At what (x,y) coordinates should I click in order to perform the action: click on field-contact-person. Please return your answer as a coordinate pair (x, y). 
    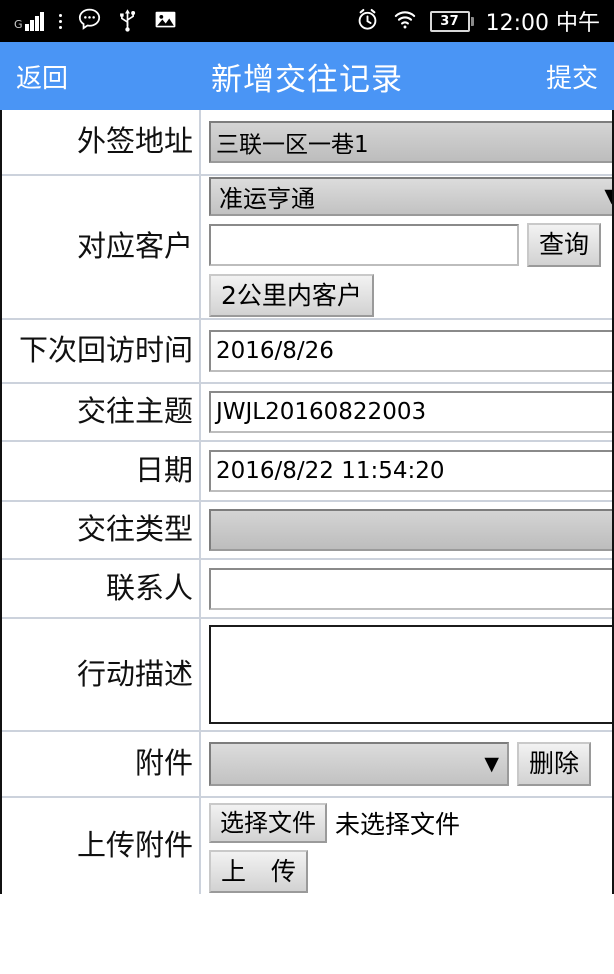
    Looking at the image, I should click on (406, 588).